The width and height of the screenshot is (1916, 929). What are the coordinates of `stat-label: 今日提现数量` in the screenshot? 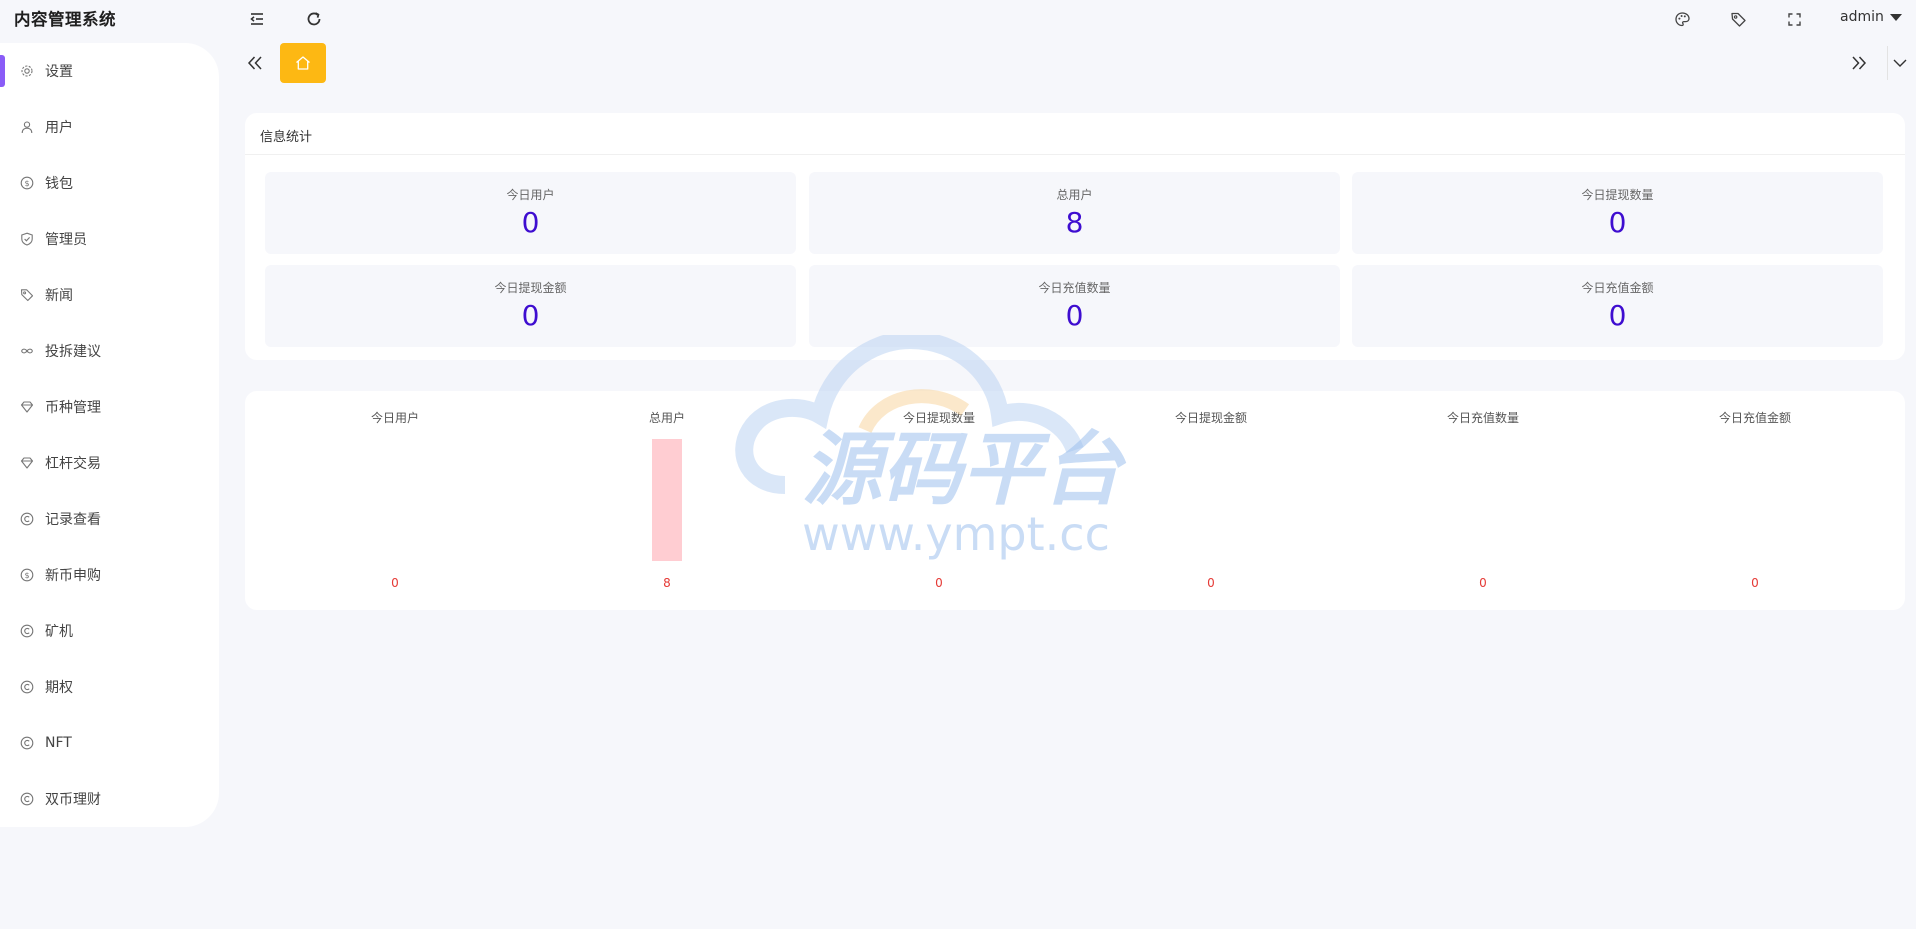 It's located at (1617, 195).